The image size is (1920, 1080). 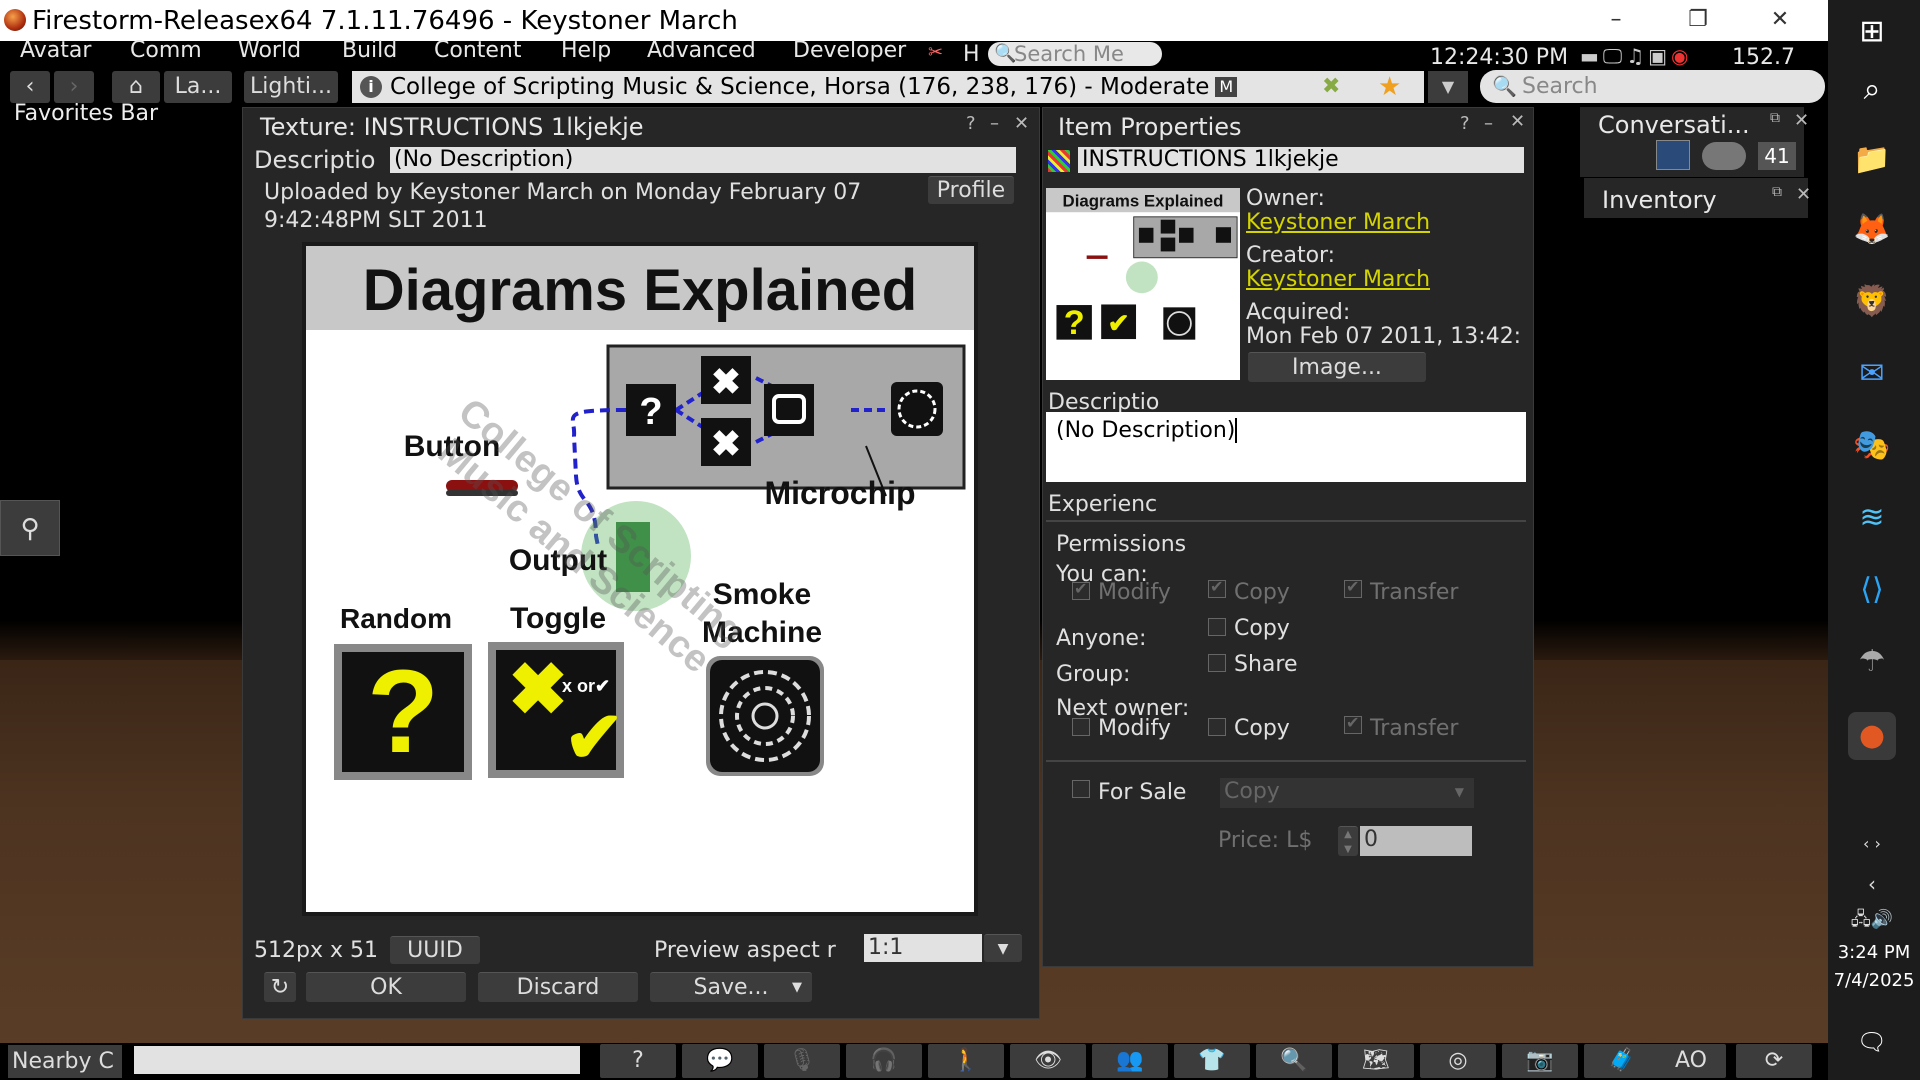 What do you see at coordinates (1801, 120) in the screenshot?
I see `close-conversations-button: ✕` at bounding box center [1801, 120].